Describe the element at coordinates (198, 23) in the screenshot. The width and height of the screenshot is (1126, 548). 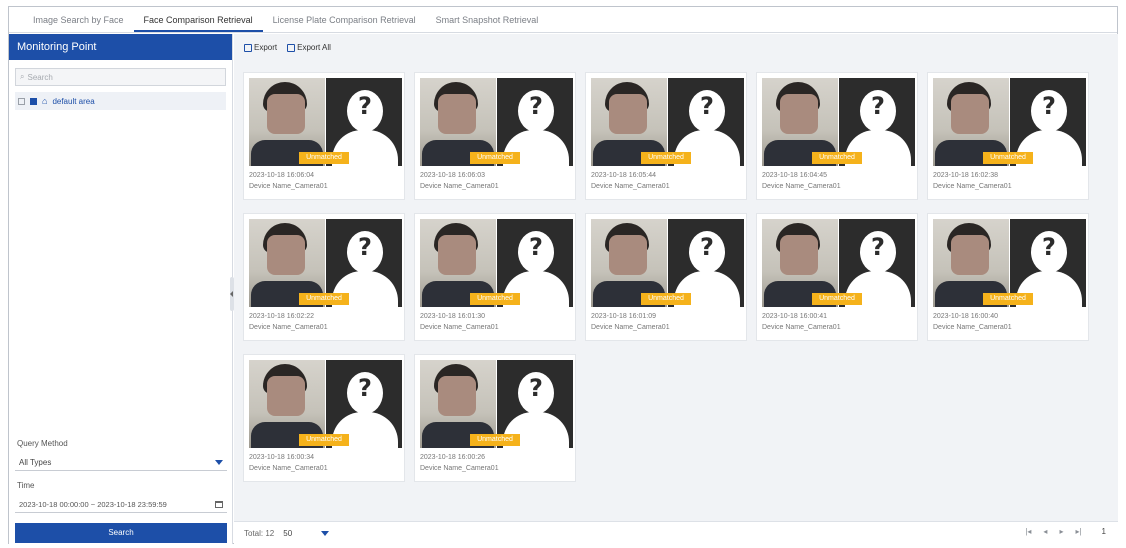
I see `tab-face-comparison-retrieval: Face Comparison Retrieval` at that location.